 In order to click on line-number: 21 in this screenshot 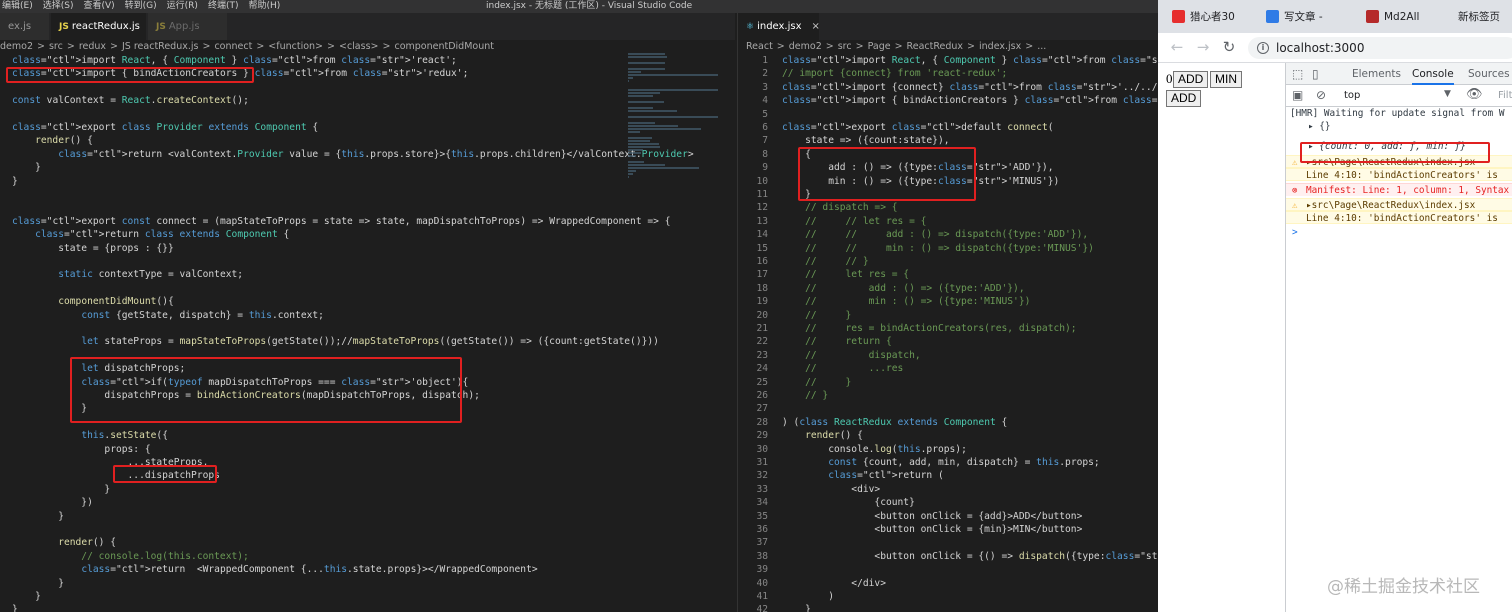, I will do `click(762, 328)`.